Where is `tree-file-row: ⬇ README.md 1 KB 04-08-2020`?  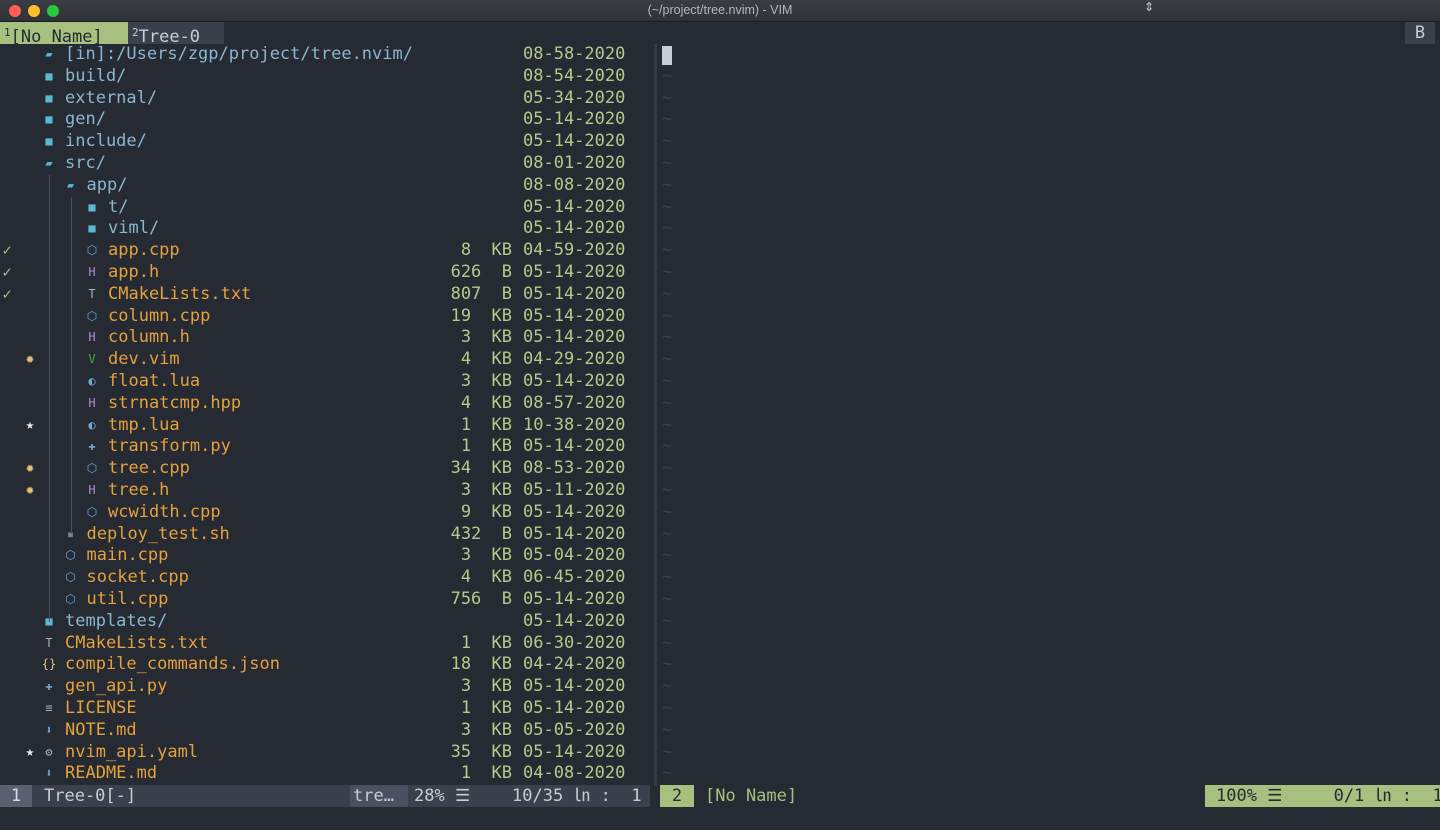 tree-file-row: ⬇ README.md 1 KB 04-08-2020 is located at coordinates (325, 774).